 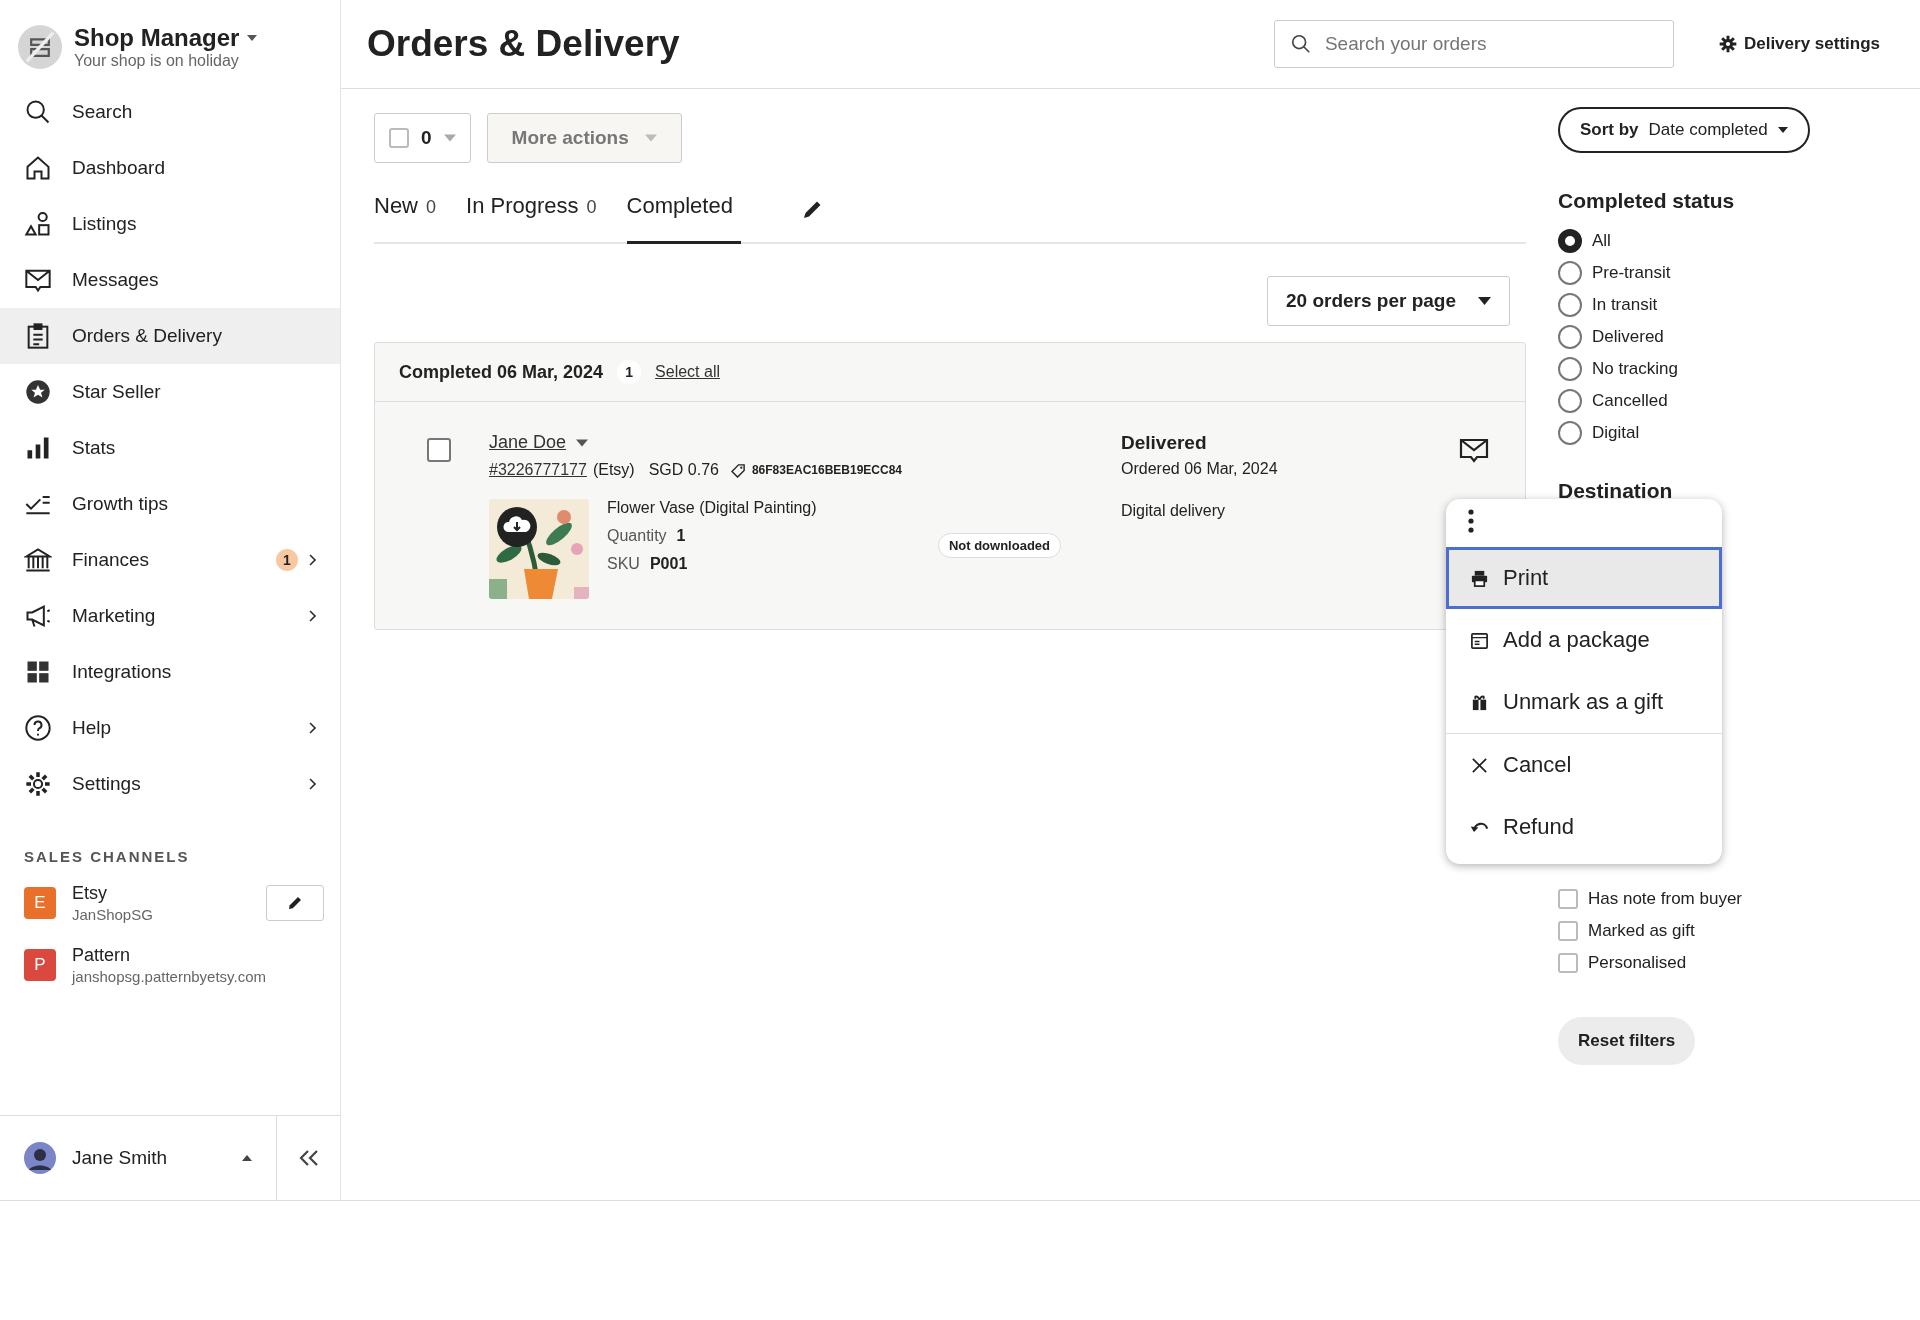 What do you see at coordinates (161, 893) in the screenshot?
I see `channel-name: Etsy` at bounding box center [161, 893].